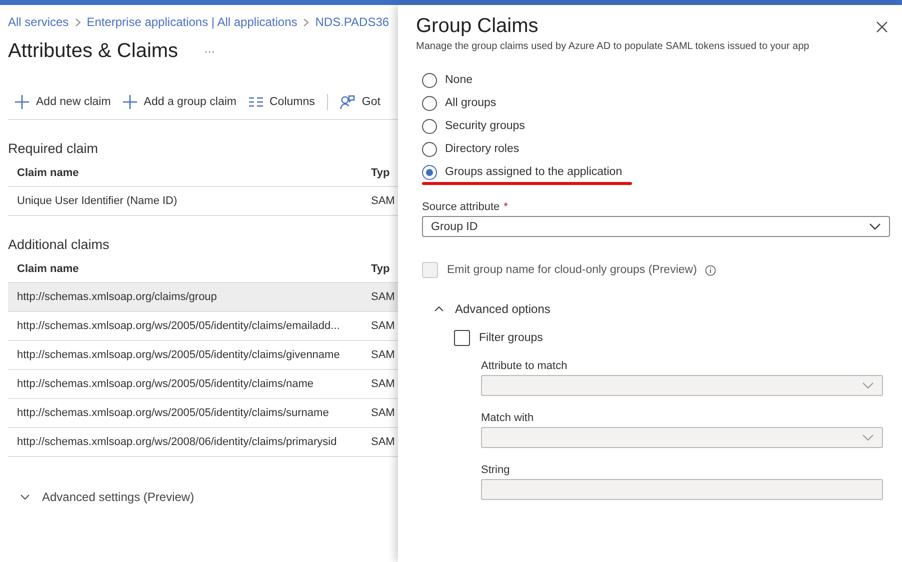  What do you see at coordinates (477, 26) in the screenshot?
I see `panel-title: Group Claims` at bounding box center [477, 26].